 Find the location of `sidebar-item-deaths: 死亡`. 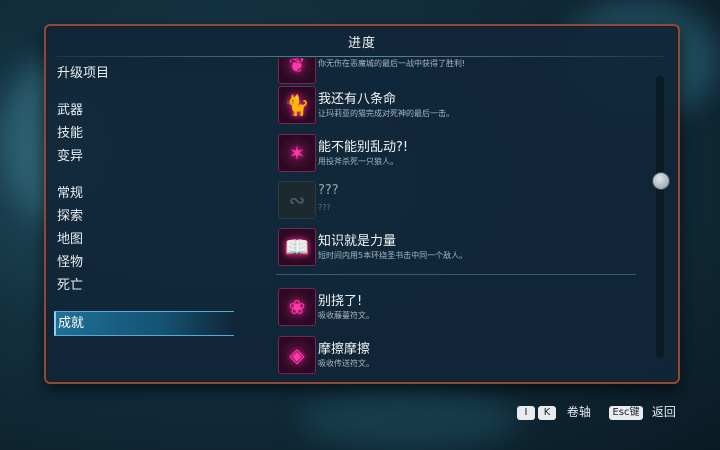

sidebar-item-deaths: 死亡 is located at coordinates (144, 285).